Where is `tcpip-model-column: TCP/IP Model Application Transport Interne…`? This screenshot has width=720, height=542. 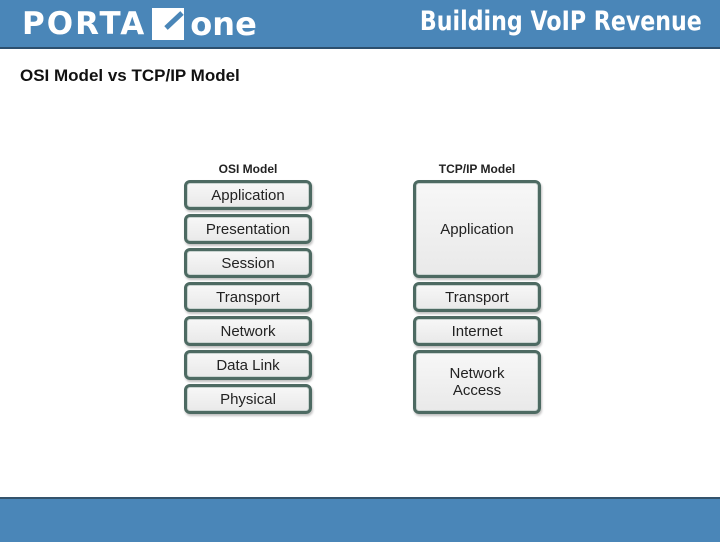
tcpip-model-column: TCP/IP Model Application Transport Interne… is located at coordinates (477, 290).